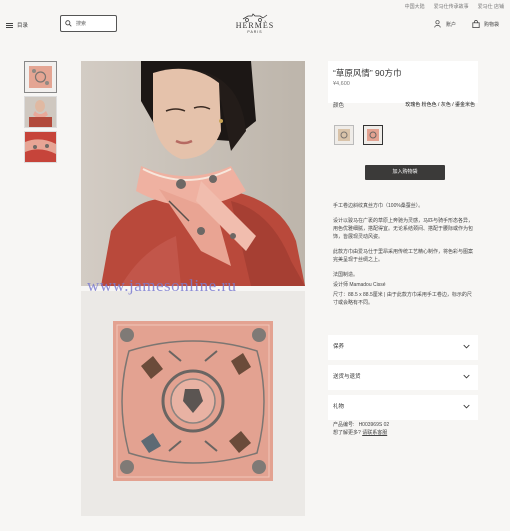 The height and width of the screenshot is (531, 510). Describe the element at coordinates (339, 347) in the screenshot. I see `accordion-care-label: 保养` at that location.